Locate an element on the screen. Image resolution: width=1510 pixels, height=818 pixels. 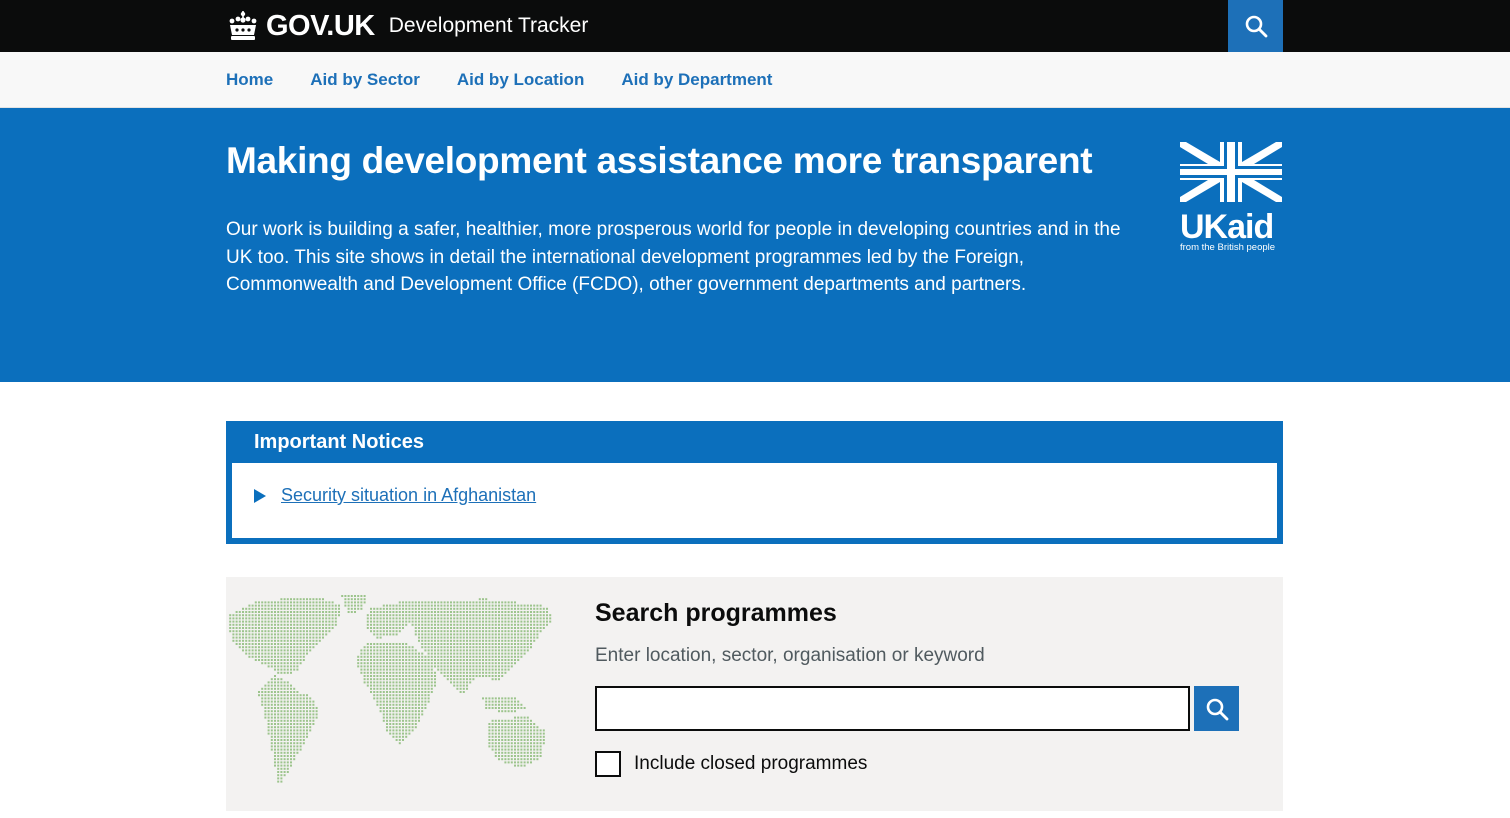
header-search-button is located at coordinates (1255, 26).